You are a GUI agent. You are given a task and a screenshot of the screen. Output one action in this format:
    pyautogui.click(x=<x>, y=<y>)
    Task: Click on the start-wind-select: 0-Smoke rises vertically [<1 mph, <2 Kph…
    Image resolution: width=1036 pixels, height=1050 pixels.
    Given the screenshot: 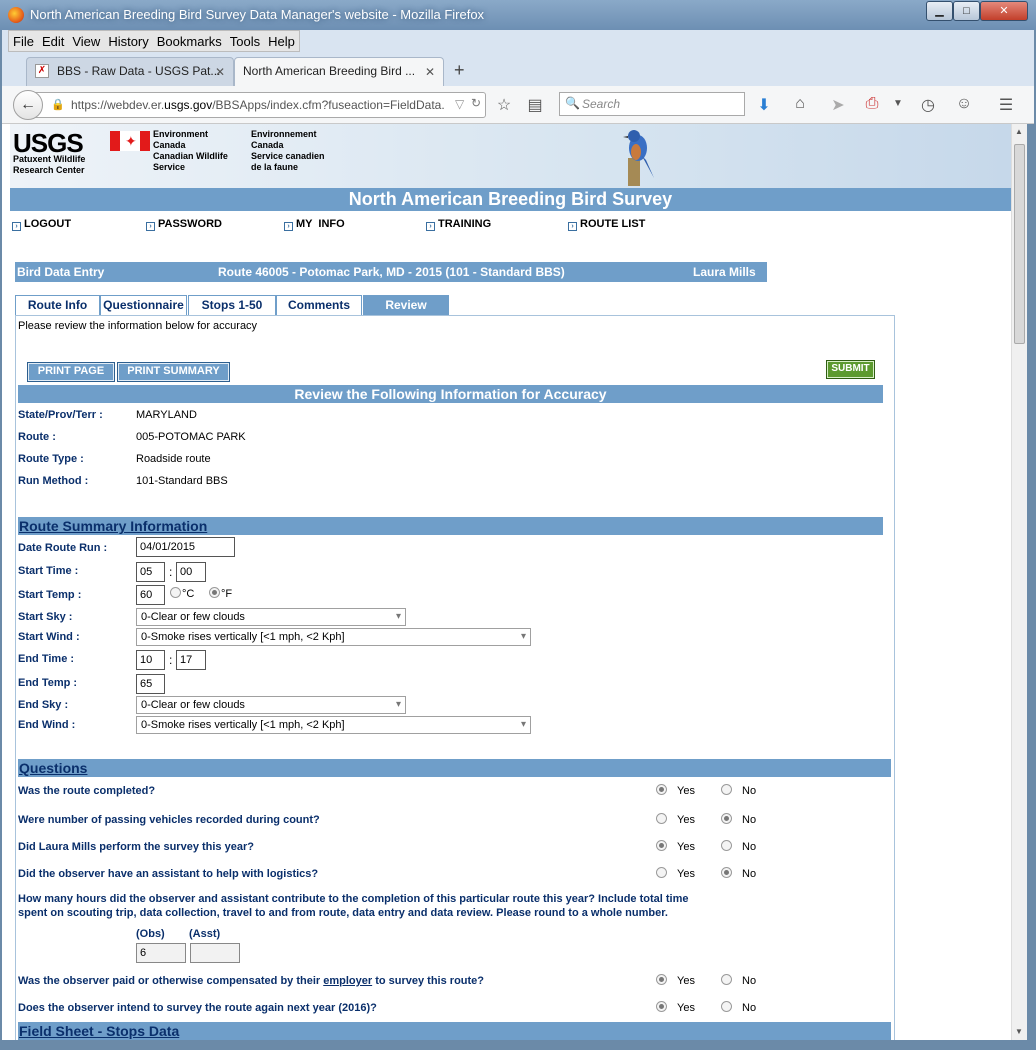 What is the action you would take?
    pyautogui.click(x=333, y=637)
    